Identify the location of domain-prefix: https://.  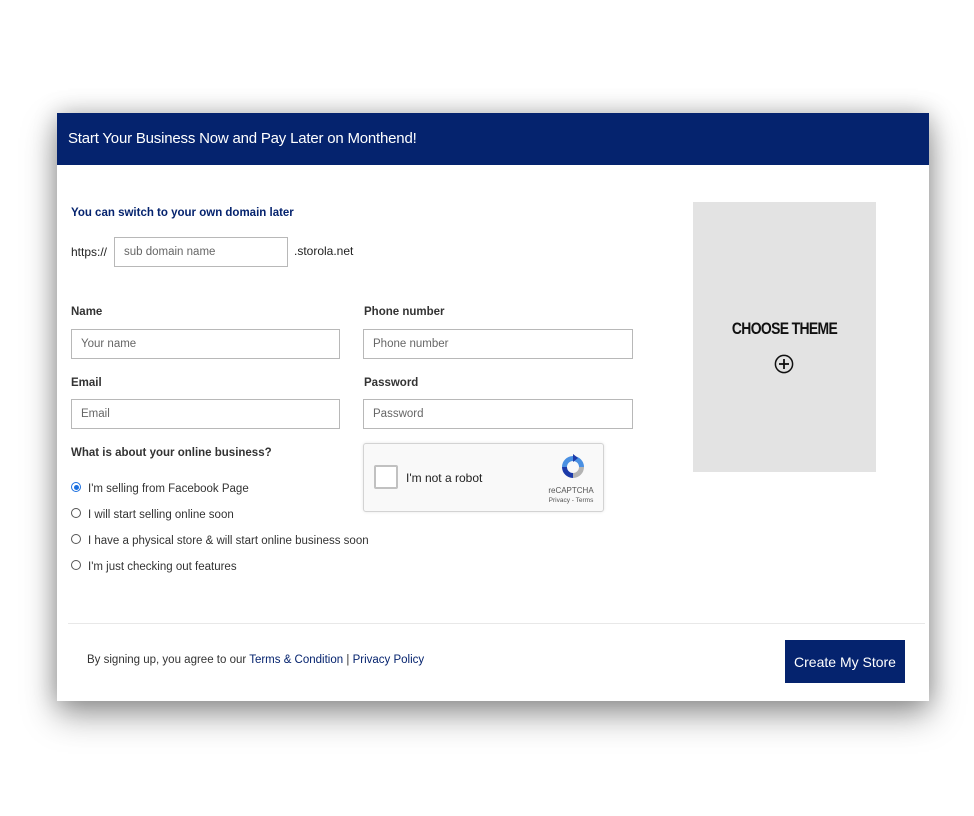
(89, 252).